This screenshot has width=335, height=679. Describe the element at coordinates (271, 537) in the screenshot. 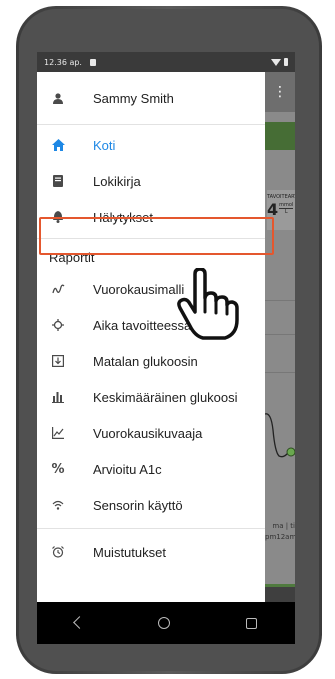

I see `axis-time-left: pm` at that location.